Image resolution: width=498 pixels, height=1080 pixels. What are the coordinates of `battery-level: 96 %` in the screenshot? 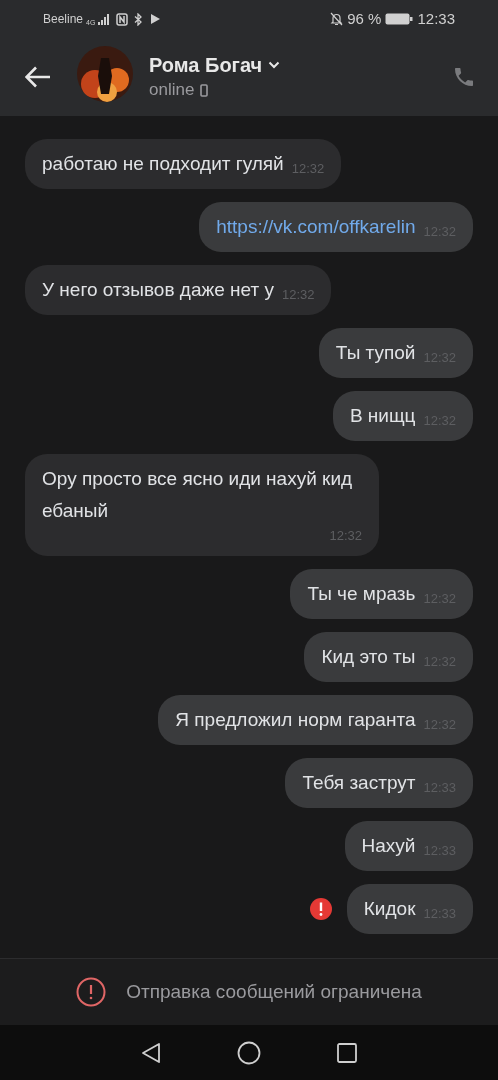 It's located at (364, 18).